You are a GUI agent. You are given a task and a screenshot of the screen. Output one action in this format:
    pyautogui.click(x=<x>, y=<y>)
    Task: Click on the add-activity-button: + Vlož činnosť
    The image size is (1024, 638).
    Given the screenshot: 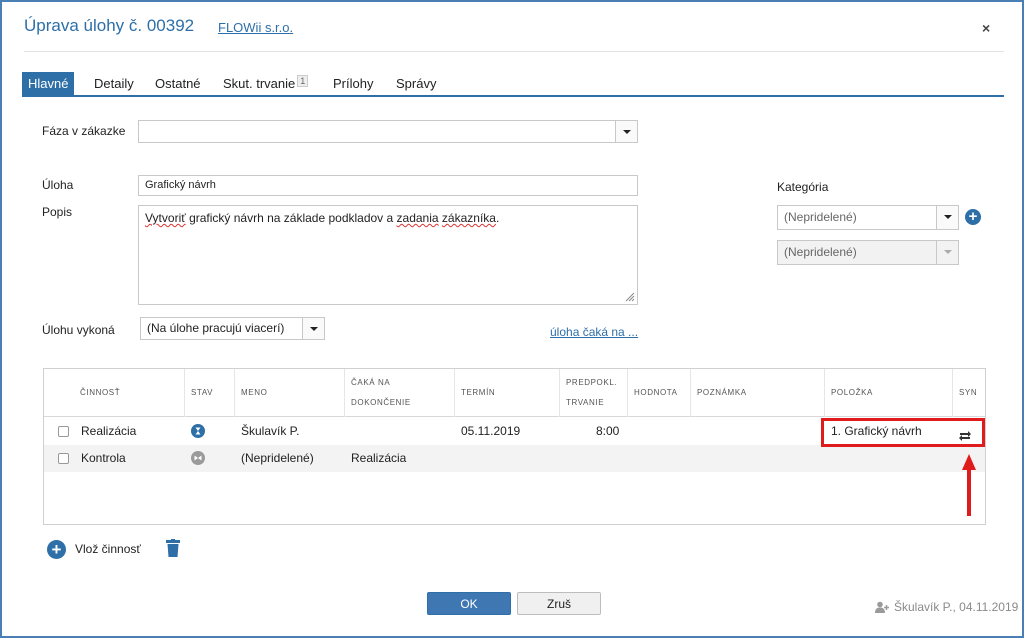 What is the action you would take?
    pyautogui.click(x=94, y=549)
    